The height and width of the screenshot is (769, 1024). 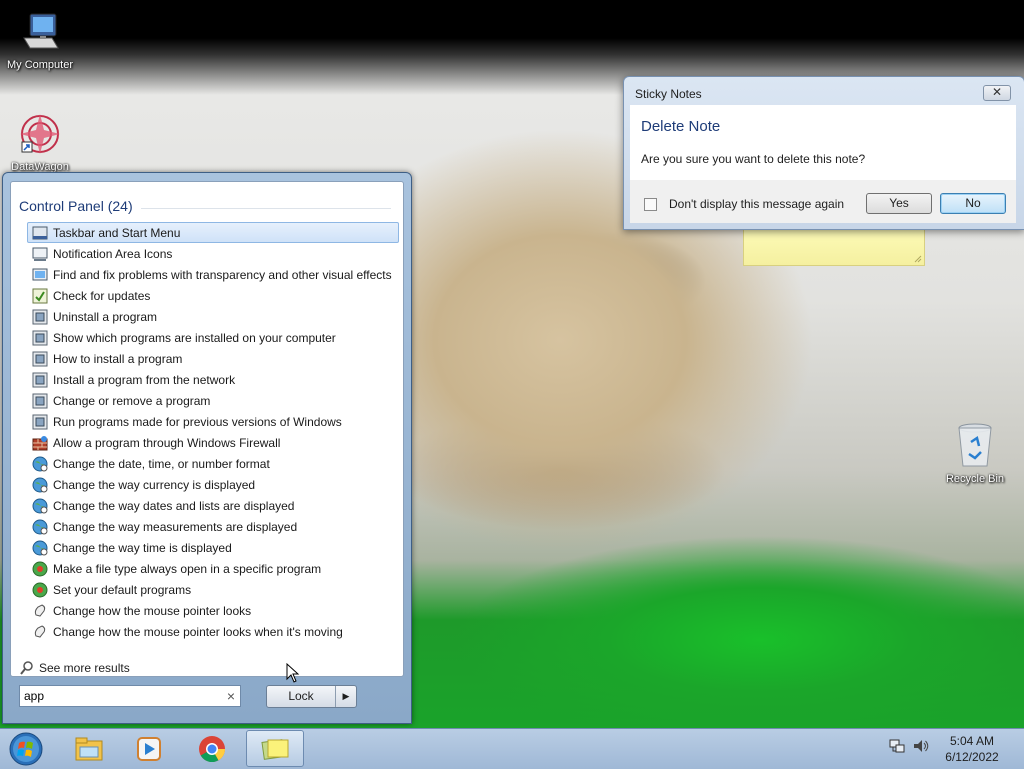 What do you see at coordinates (154, 484) in the screenshot?
I see `search-result-label: Change the way currency is displayed` at bounding box center [154, 484].